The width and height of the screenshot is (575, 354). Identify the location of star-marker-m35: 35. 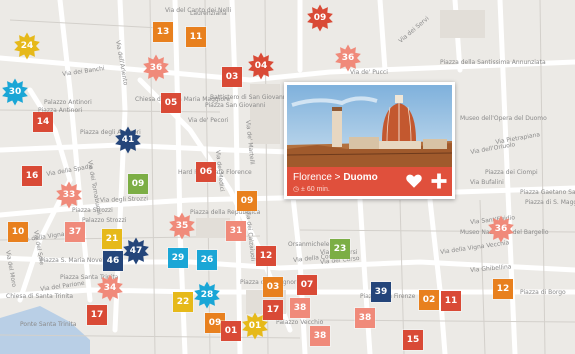
(182, 226).